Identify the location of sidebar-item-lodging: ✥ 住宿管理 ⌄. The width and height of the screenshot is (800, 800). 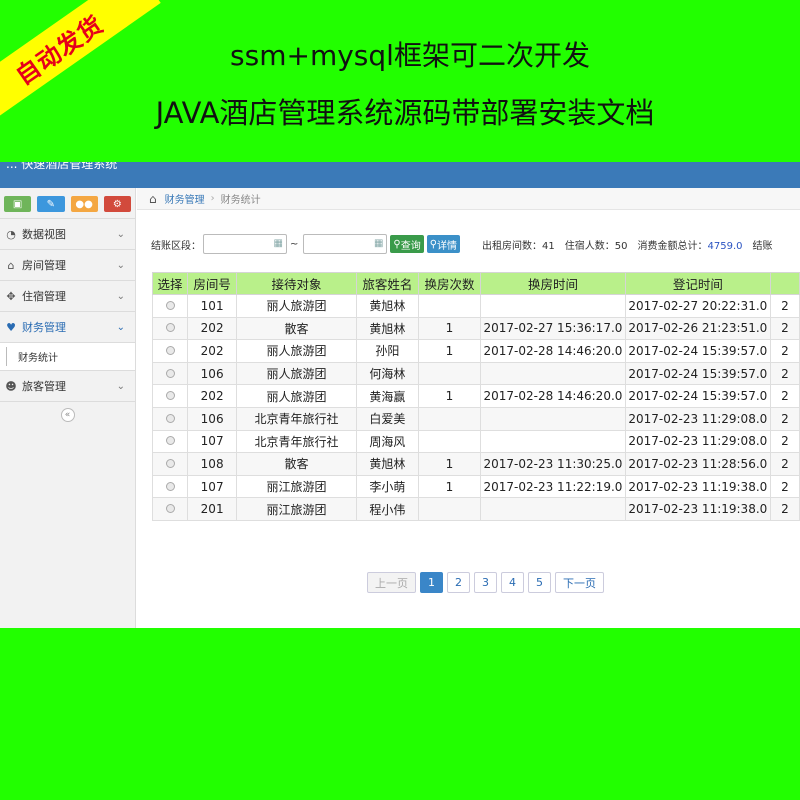
(67, 296).